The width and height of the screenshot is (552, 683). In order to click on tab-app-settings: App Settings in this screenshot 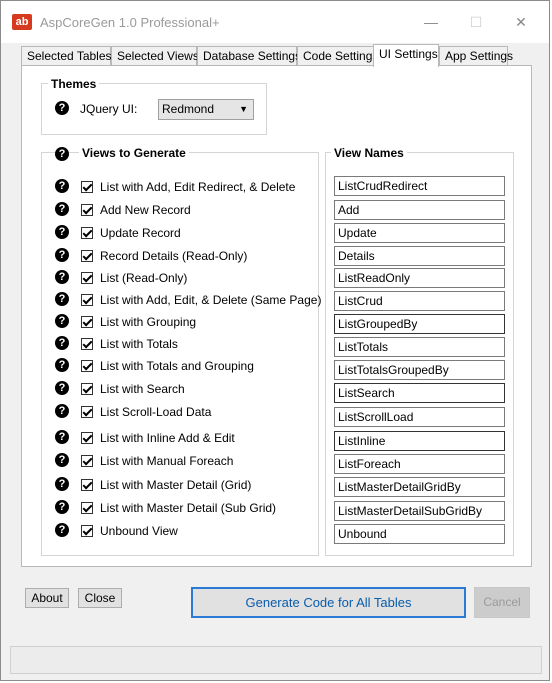, I will do `click(476, 55)`.